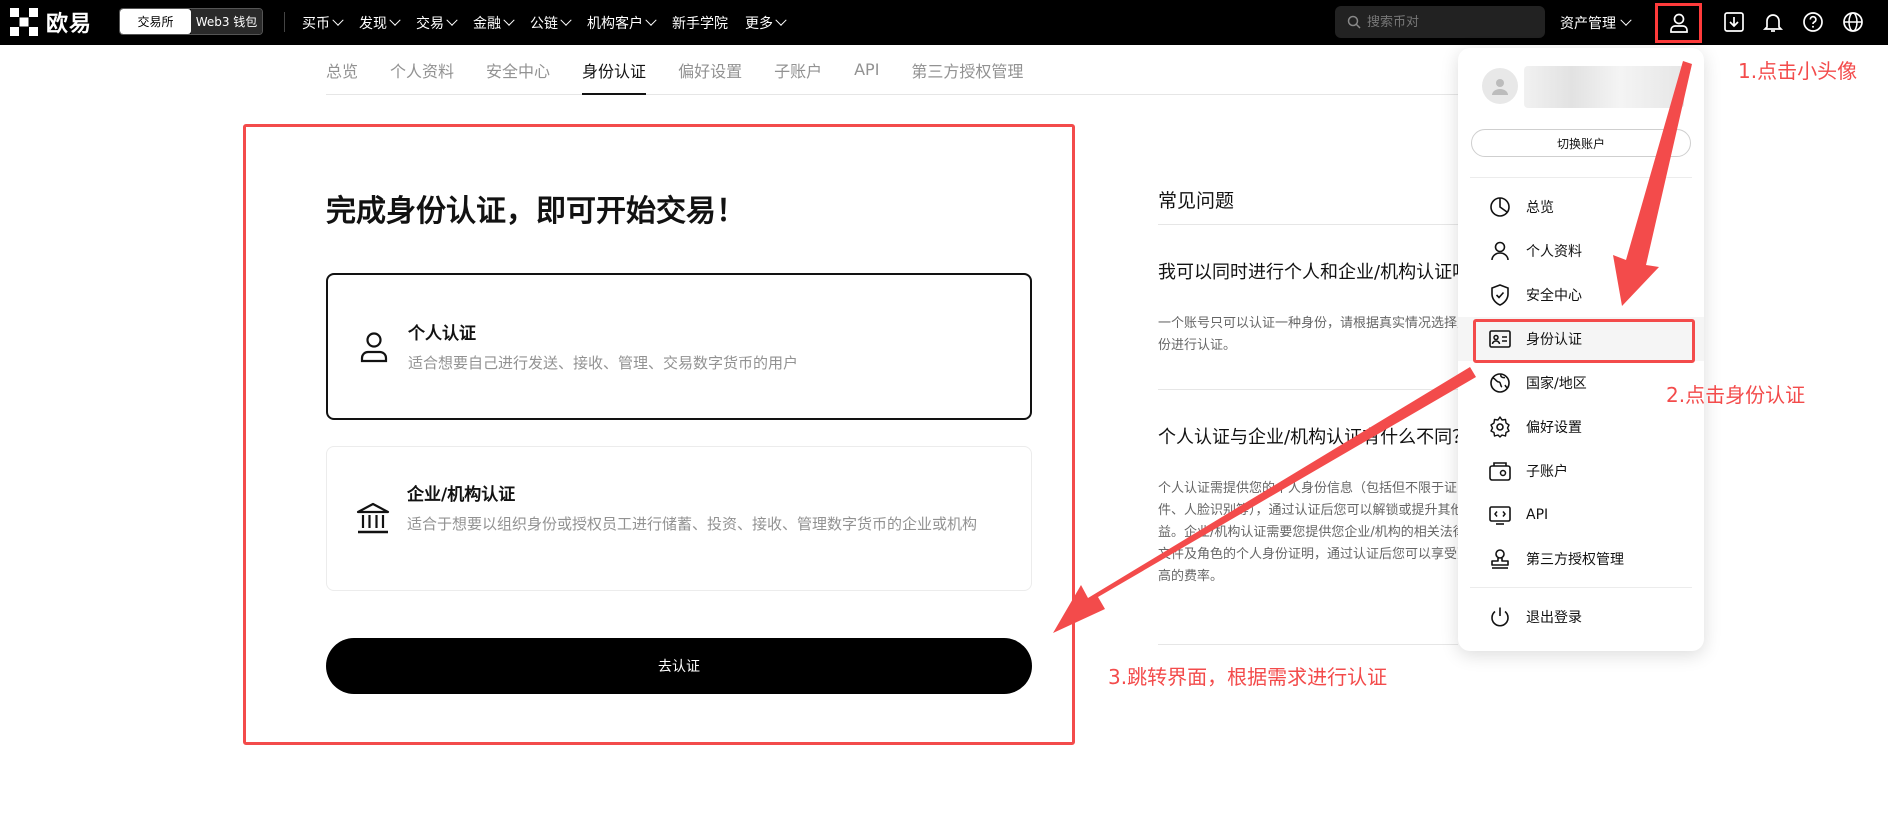  Describe the element at coordinates (1798, 71) in the screenshot. I see `annotation-step-1: 1.点击小头像` at that location.